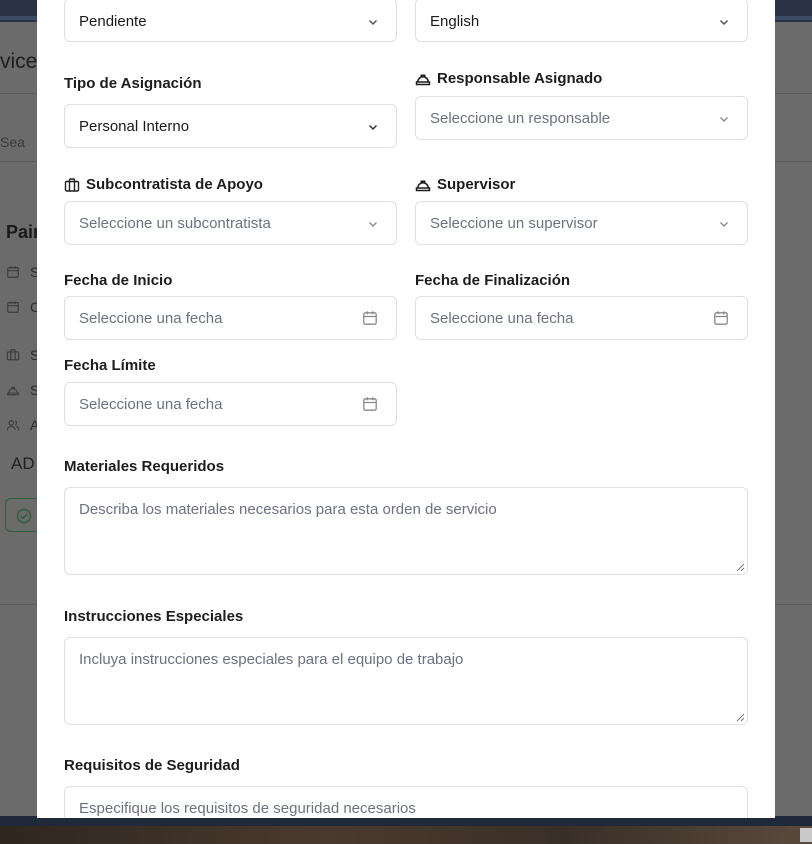 The height and width of the screenshot is (844, 812). I want to click on language-select: English, so click(581, 21).